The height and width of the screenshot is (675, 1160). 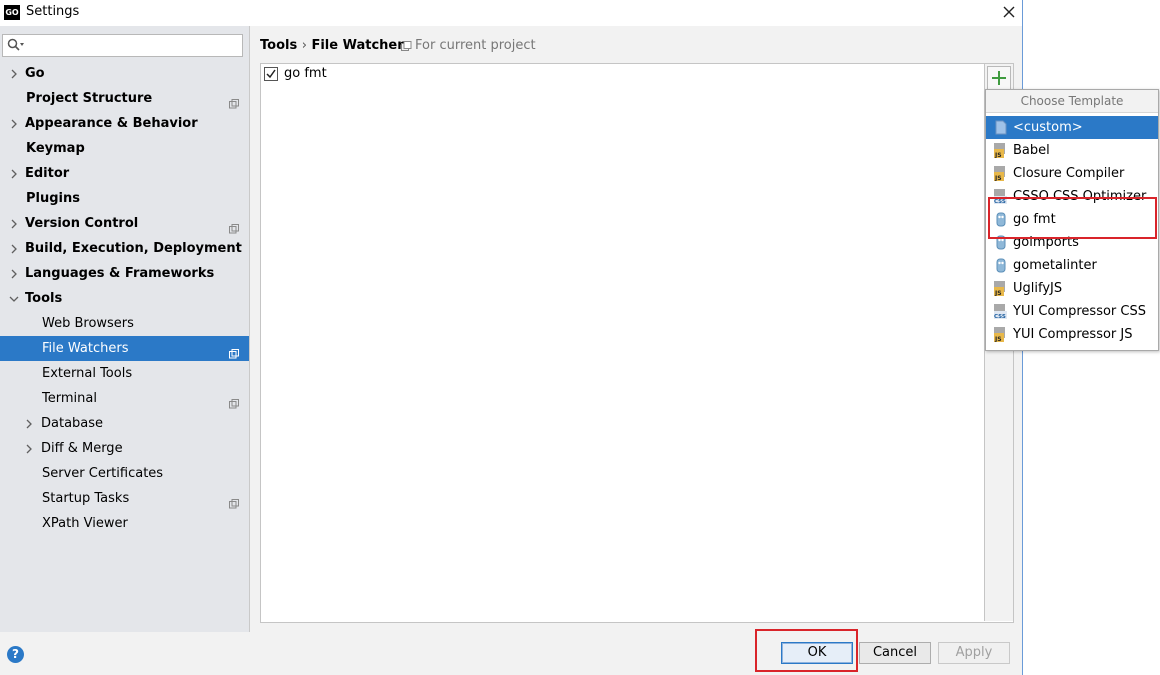 I want to click on sidebar-item-tools: Tools, so click(x=124, y=298).